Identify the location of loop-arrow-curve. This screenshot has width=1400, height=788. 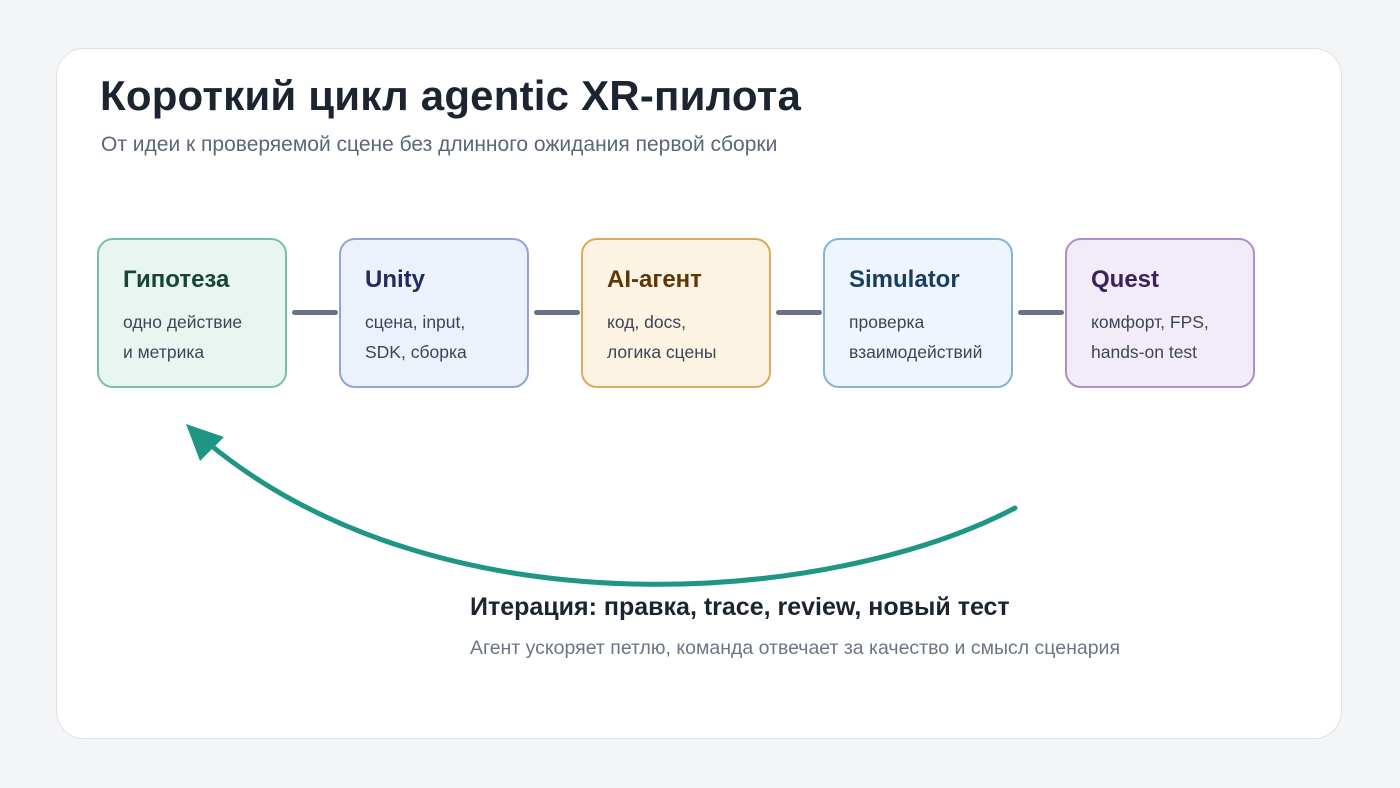
(611, 513).